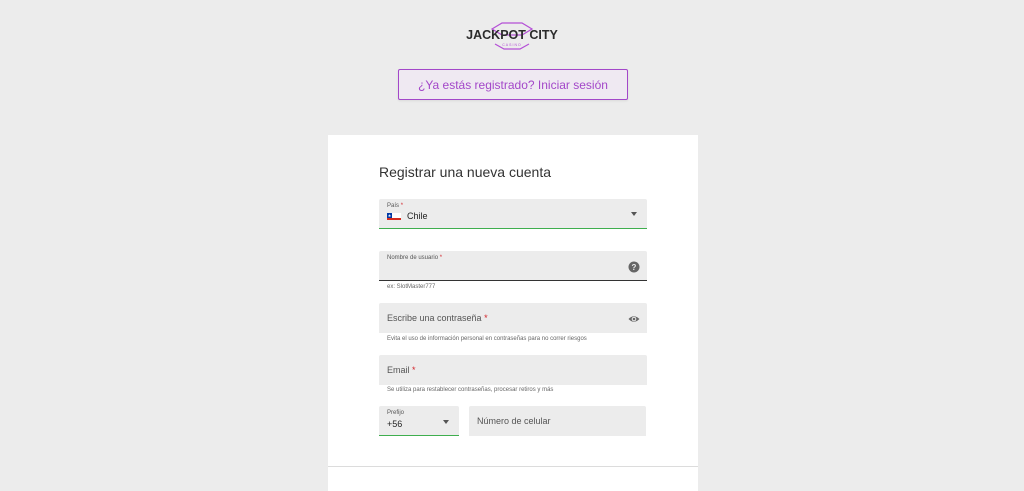 This screenshot has width=1024, height=491. Describe the element at coordinates (419, 421) in the screenshot. I see `prefix-select: Prefijo +56` at that location.